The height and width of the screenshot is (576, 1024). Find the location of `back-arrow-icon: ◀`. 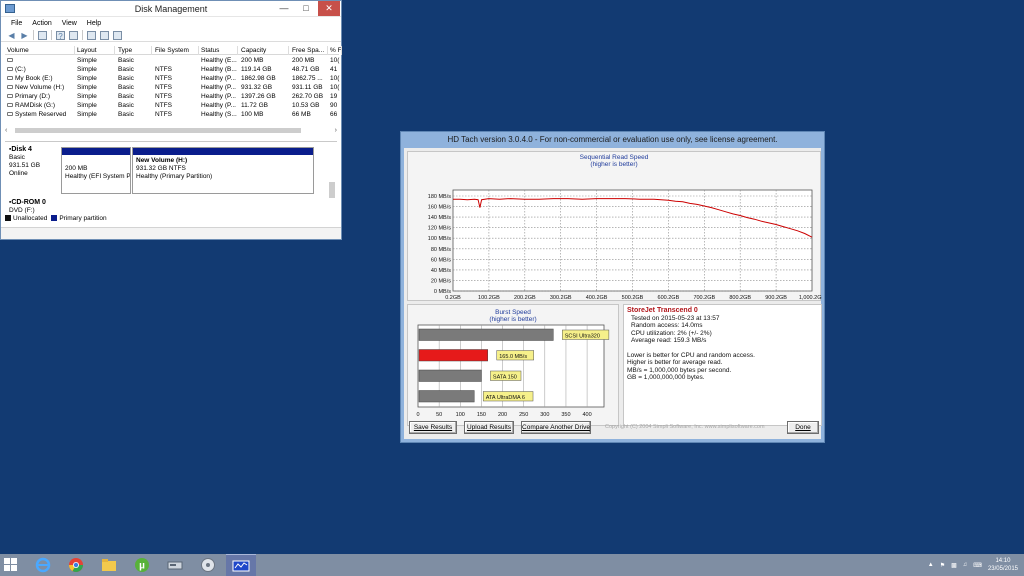

back-arrow-icon: ◀ is located at coordinates (11, 35).